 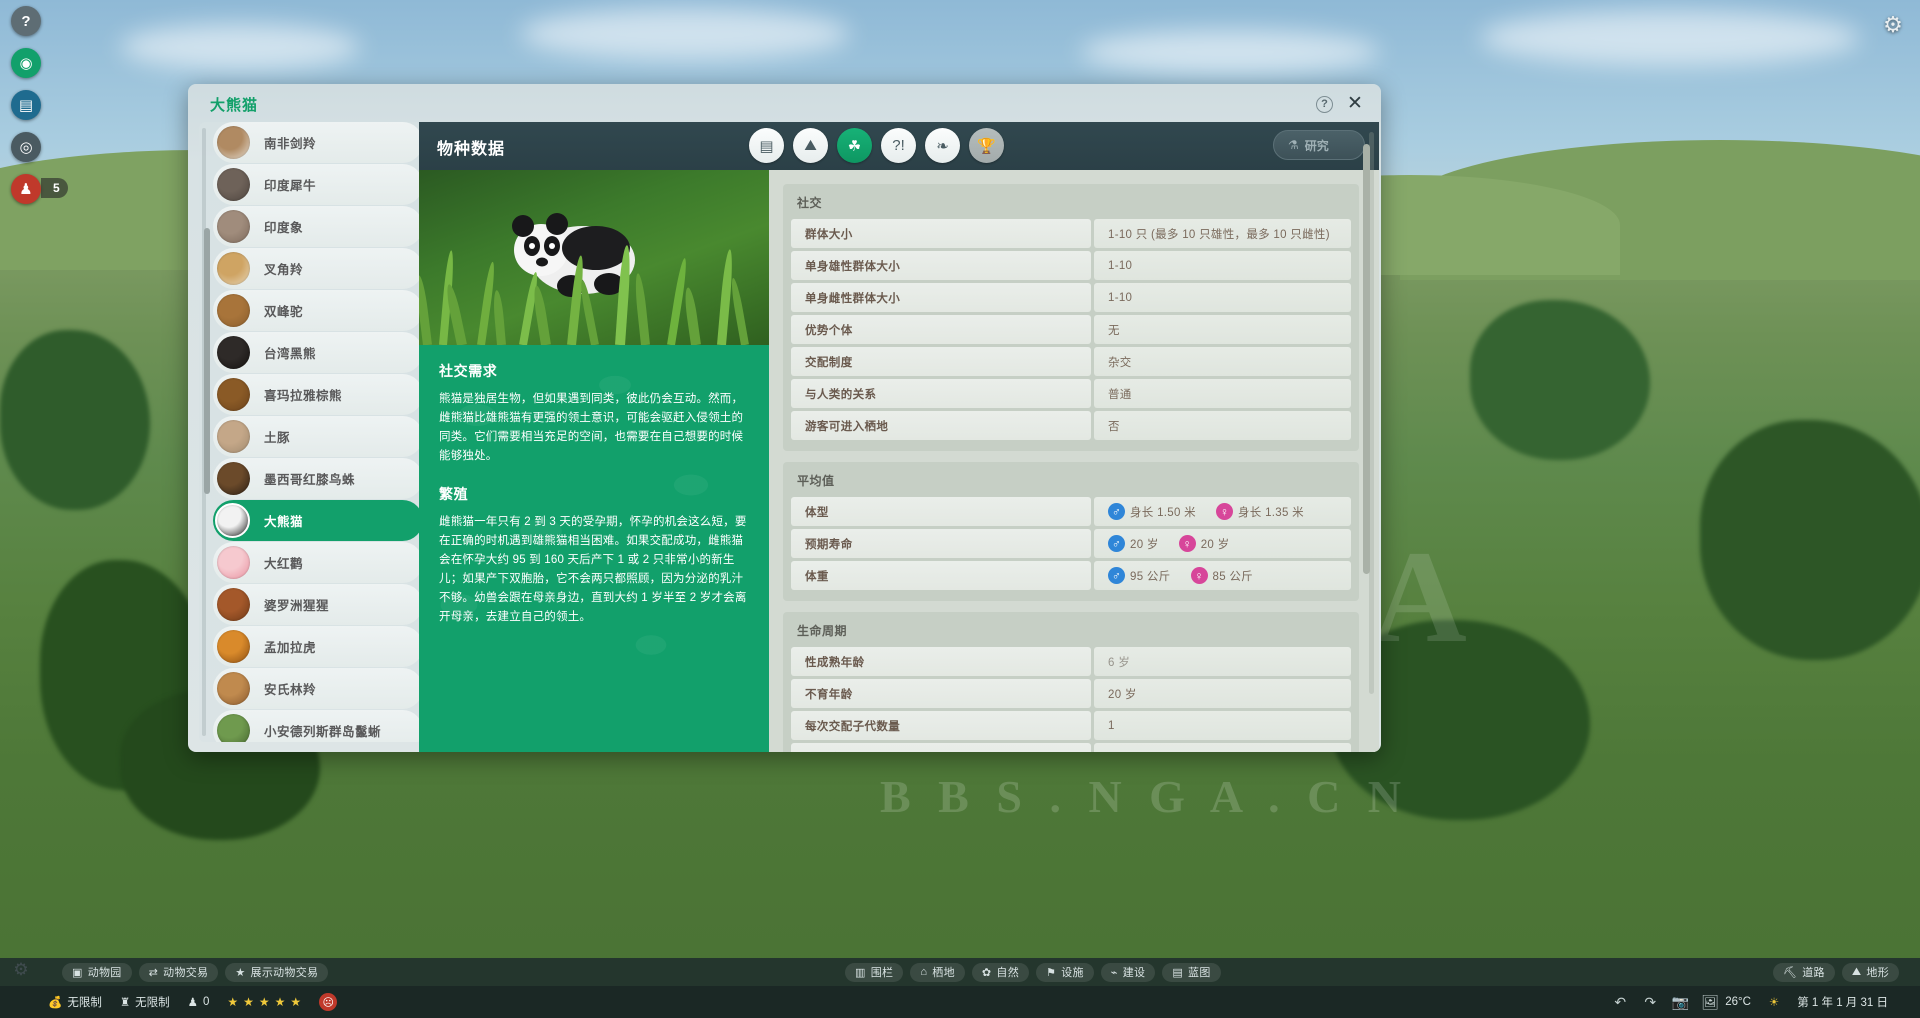 I want to click on toolbar-button-label: 设施, so click(x=1072, y=973).